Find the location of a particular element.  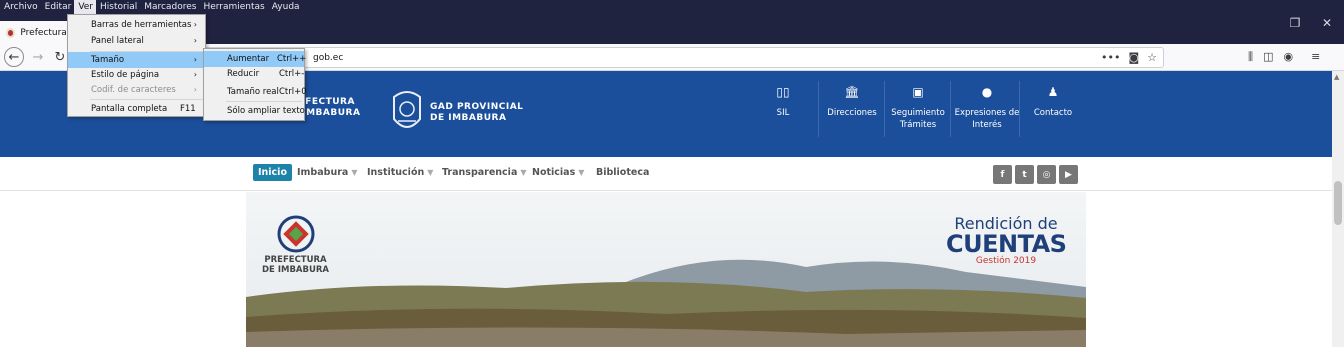

subnav-label: Imbabura is located at coordinates (323, 172).